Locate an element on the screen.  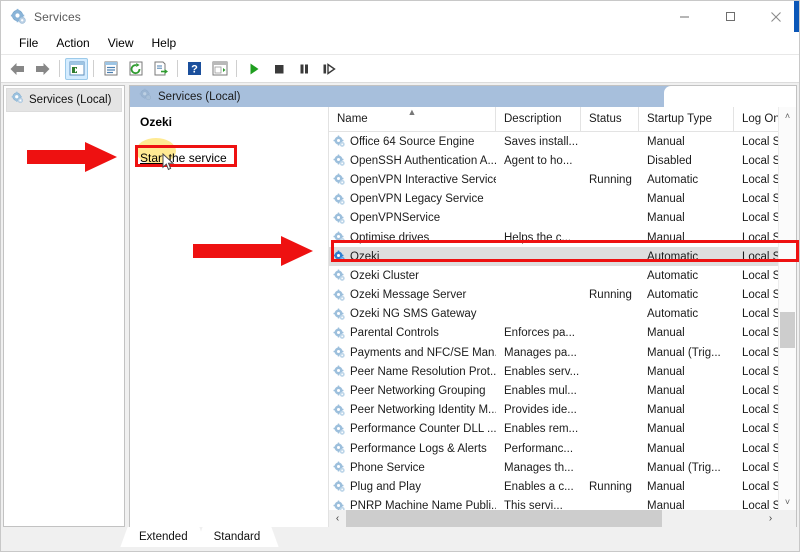
table-row: Ozeki NG SMS Gateway Automatic Local S is located at coordinates (562, 314).